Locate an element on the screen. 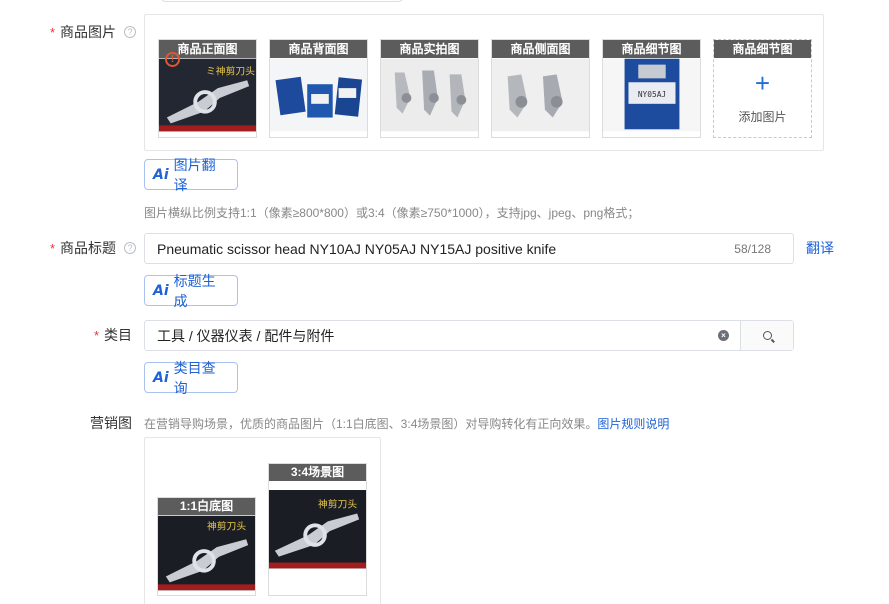  image-translate-button: Ai 图片翻译 is located at coordinates (191, 175).